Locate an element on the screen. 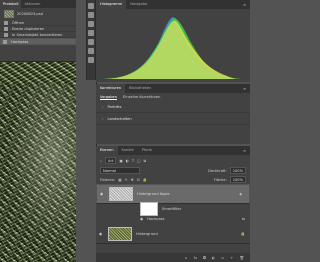 This screenshot has width=320, height=262. layer-row: ◉ Hintergrund Kopie ◈ is located at coordinates (173, 194).